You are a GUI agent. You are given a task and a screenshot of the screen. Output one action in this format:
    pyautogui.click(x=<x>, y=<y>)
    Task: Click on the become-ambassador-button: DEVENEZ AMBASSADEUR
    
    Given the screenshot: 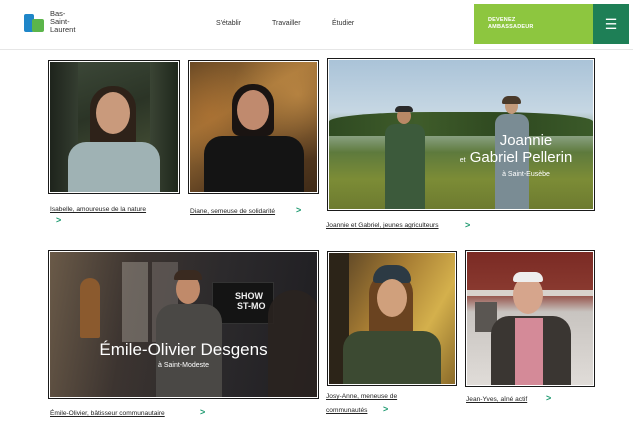 What is the action you would take?
    pyautogui.click(x=533, y=24)
    